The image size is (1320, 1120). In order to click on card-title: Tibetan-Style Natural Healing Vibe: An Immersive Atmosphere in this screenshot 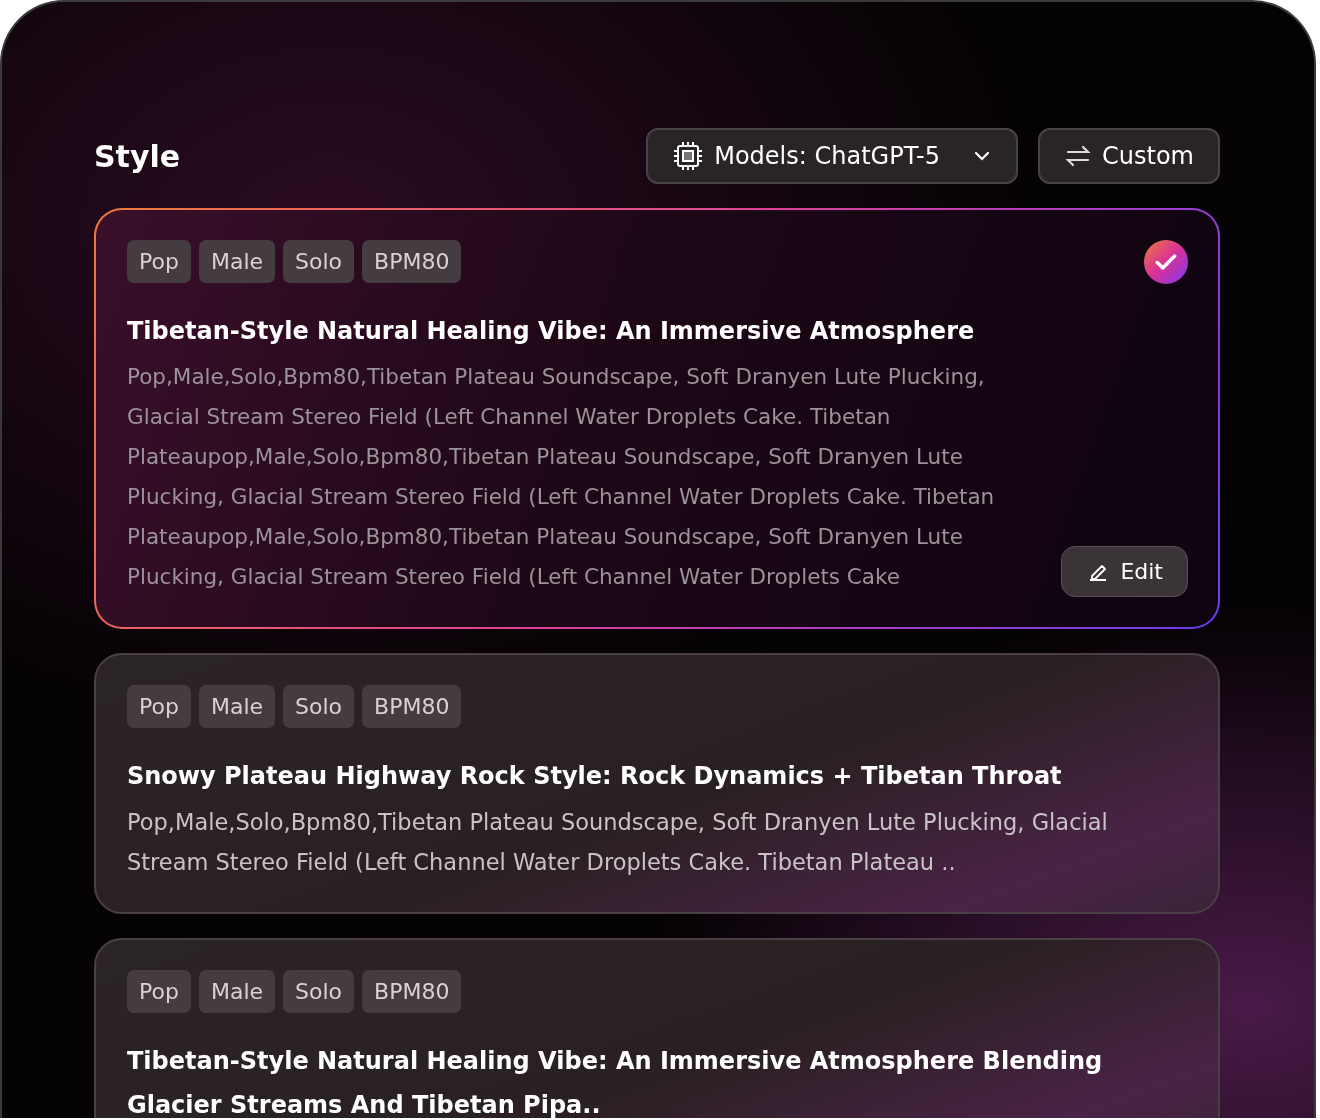, I will do `click(551, 331)`.